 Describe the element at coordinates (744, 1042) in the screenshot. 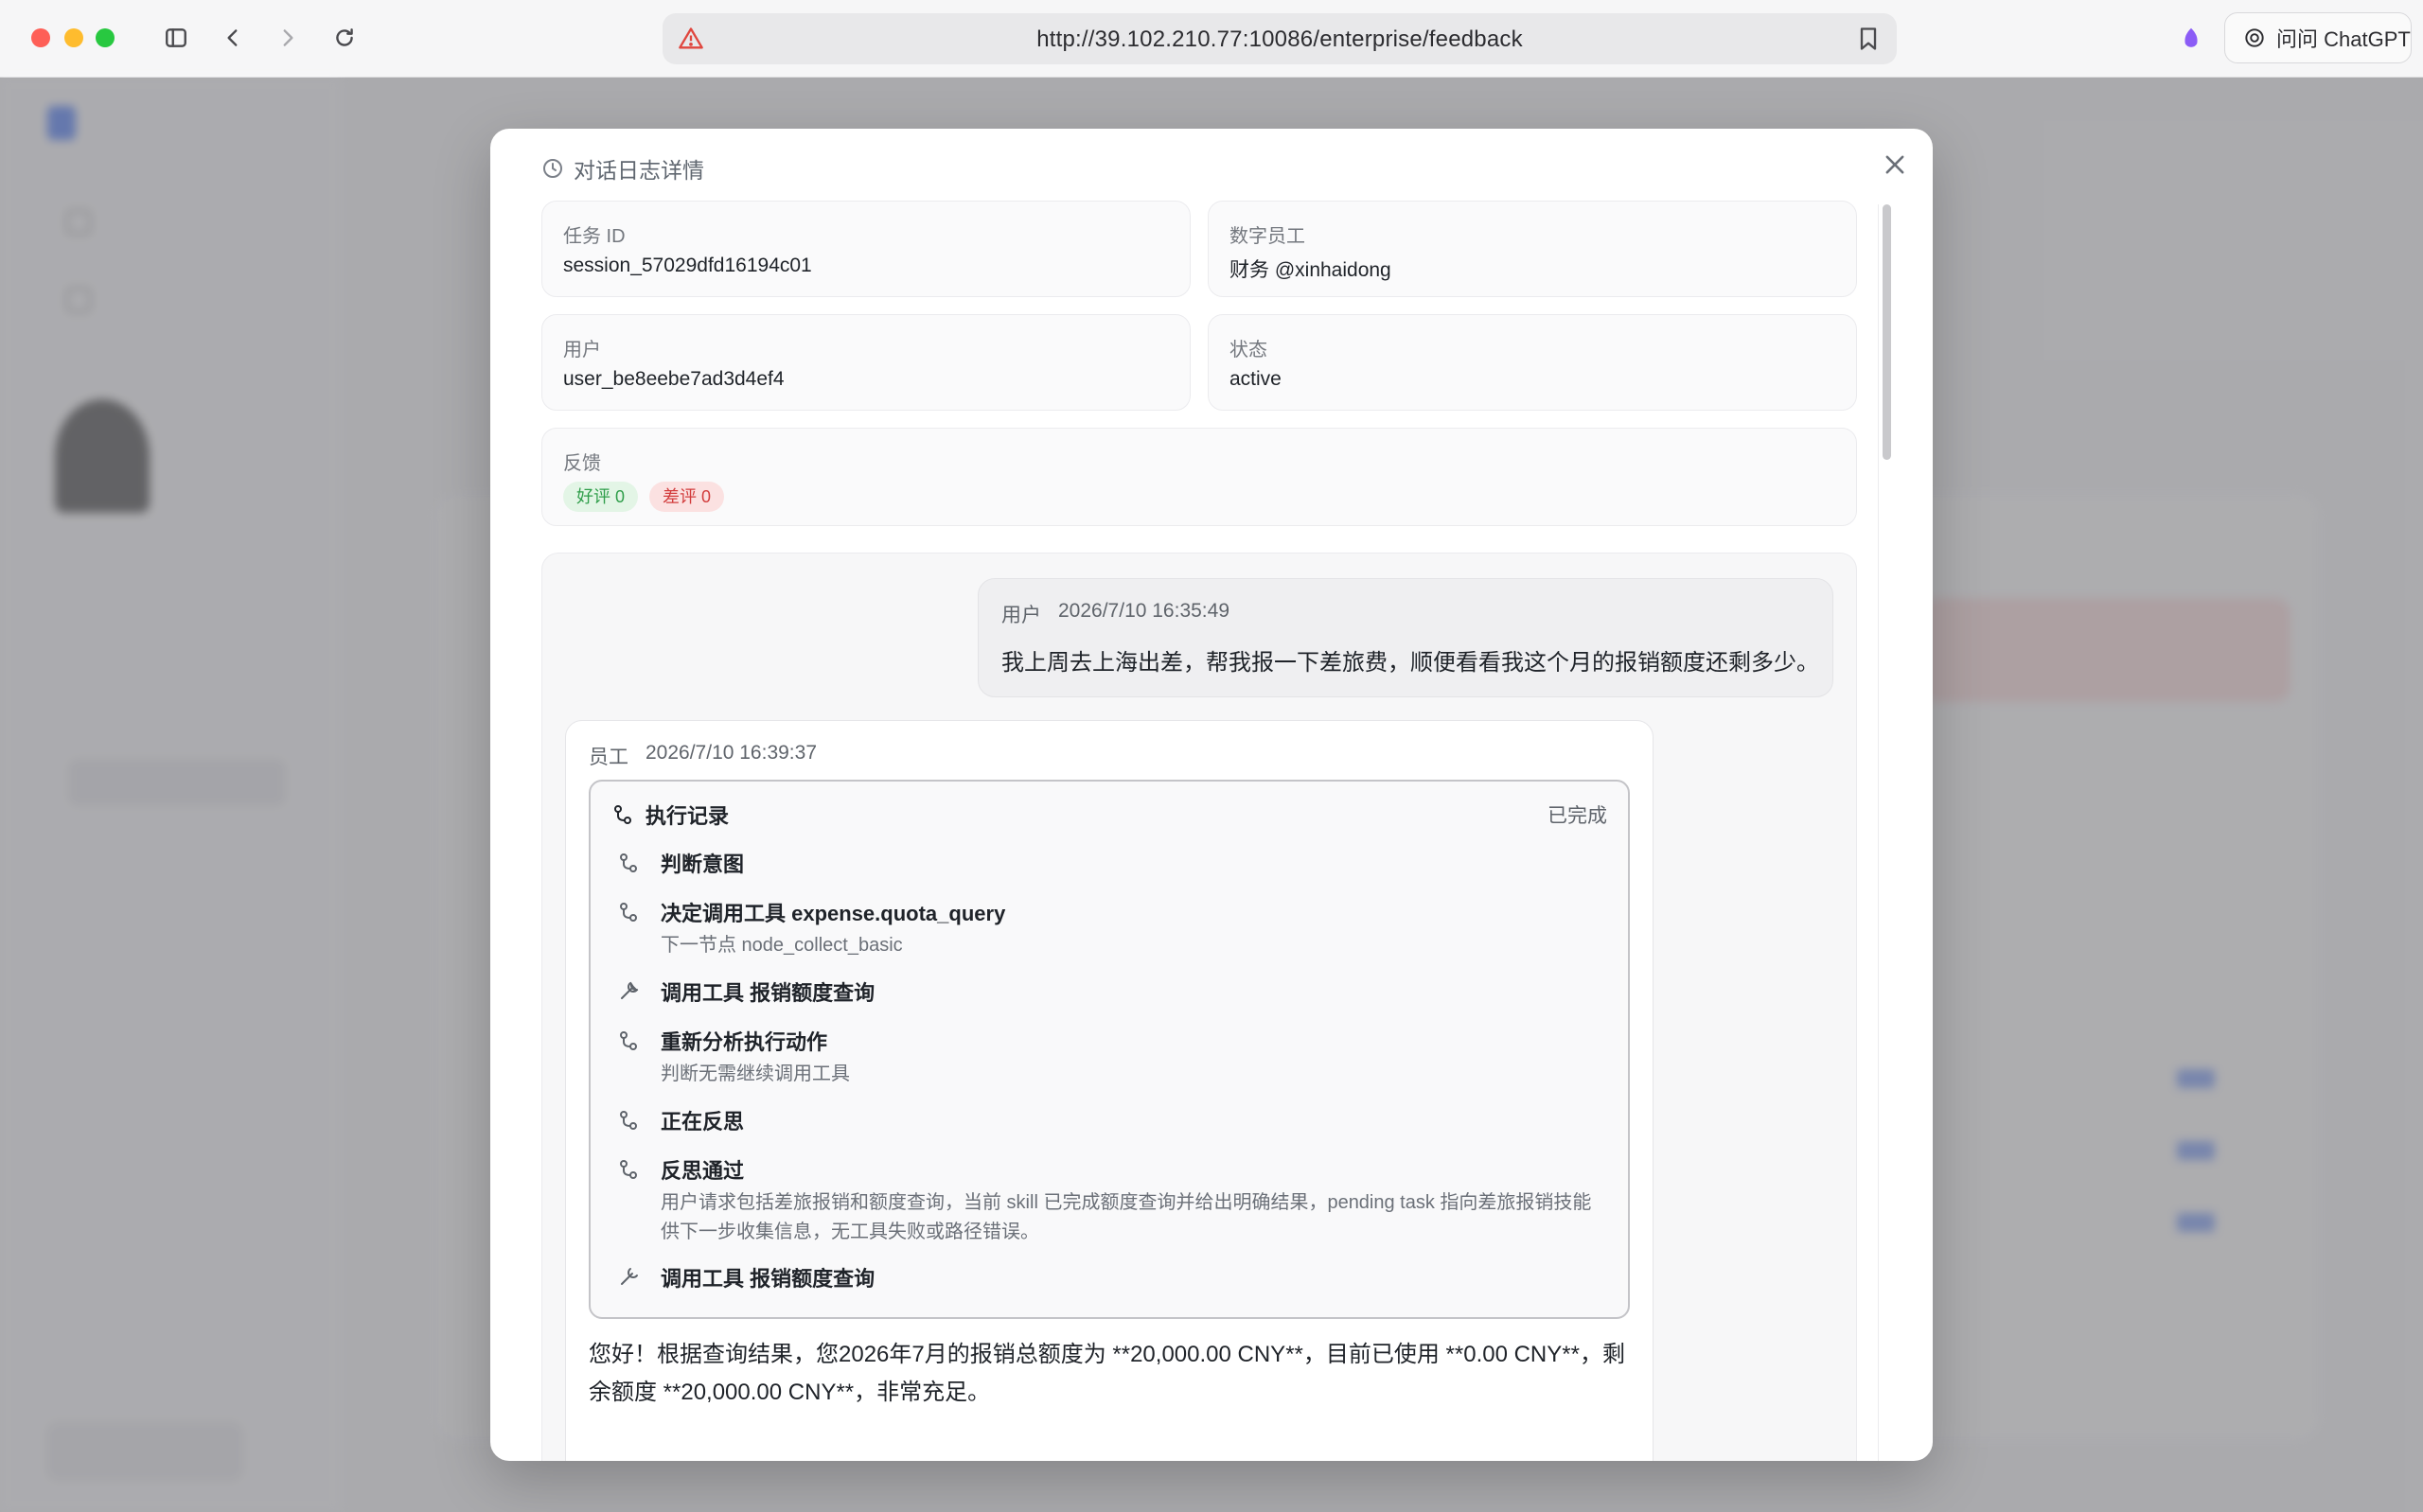

I see `exec-step-title: 重新分析执行动作` at that location.